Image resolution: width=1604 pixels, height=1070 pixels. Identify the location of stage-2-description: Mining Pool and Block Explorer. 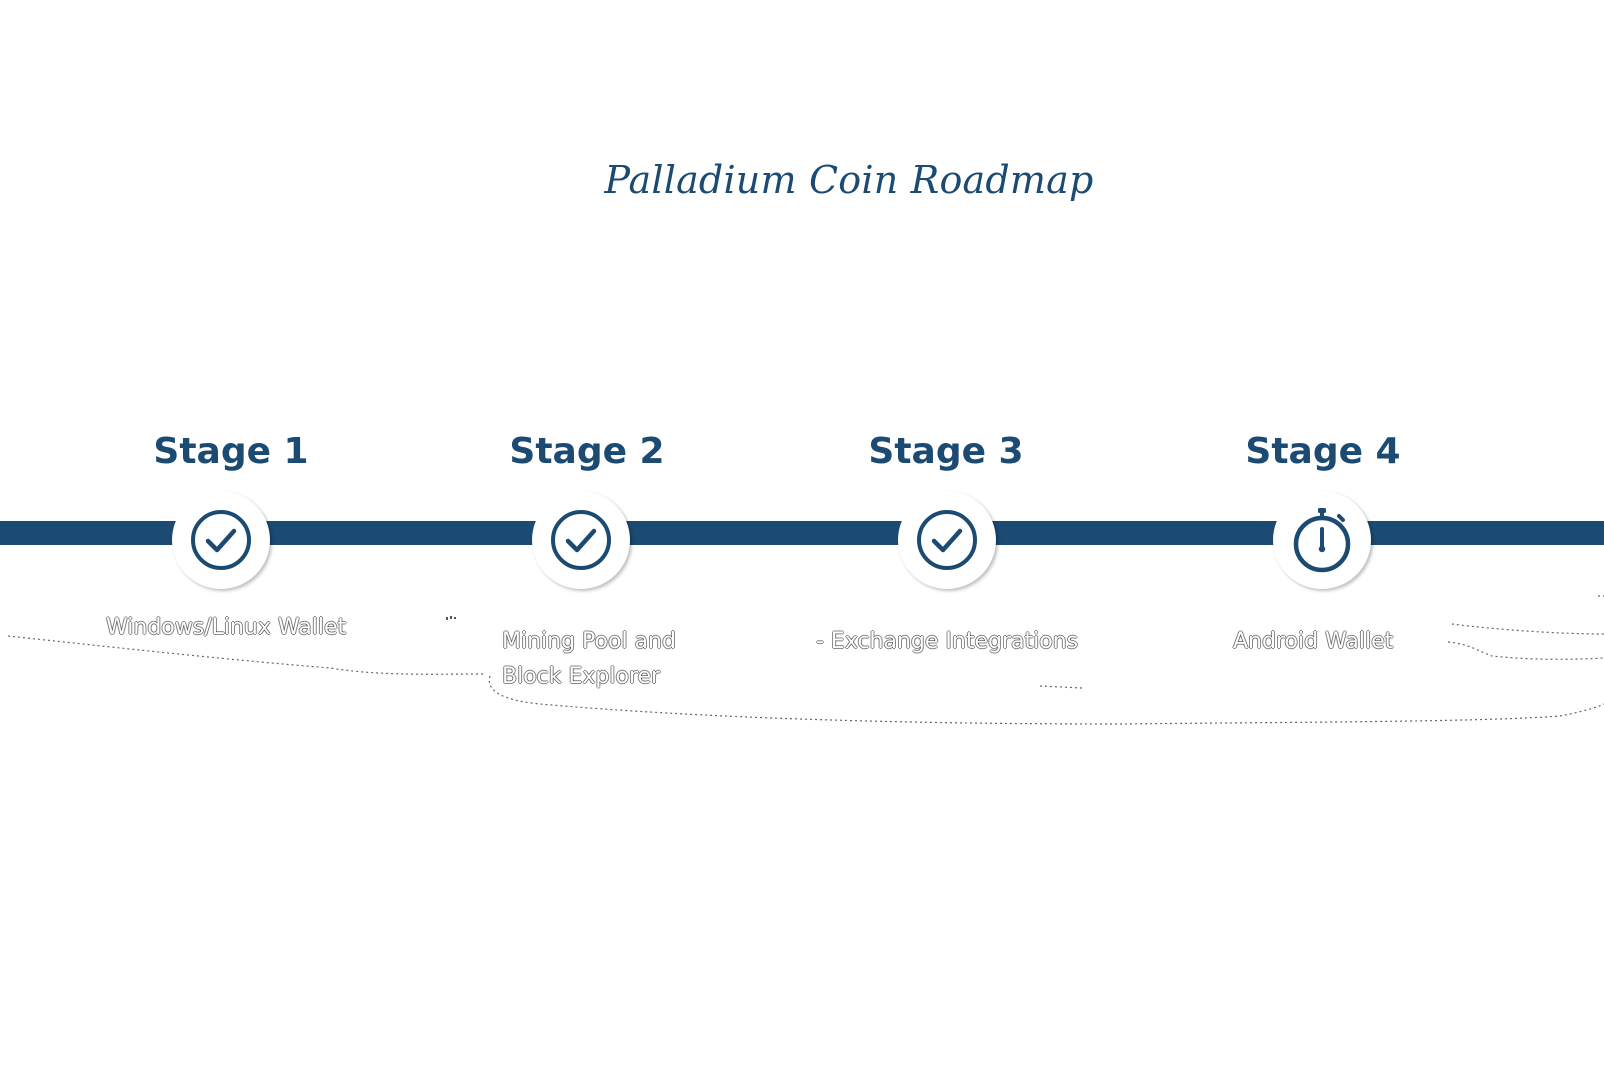
(589, 659).